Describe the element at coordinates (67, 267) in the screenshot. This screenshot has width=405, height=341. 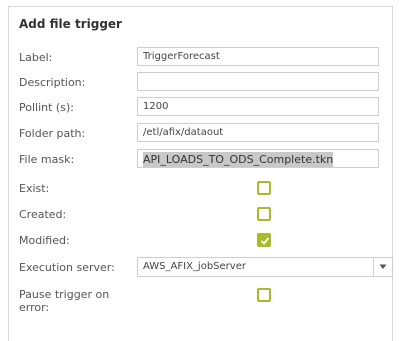
I see `execution-server-label: Execution server:` at that location.